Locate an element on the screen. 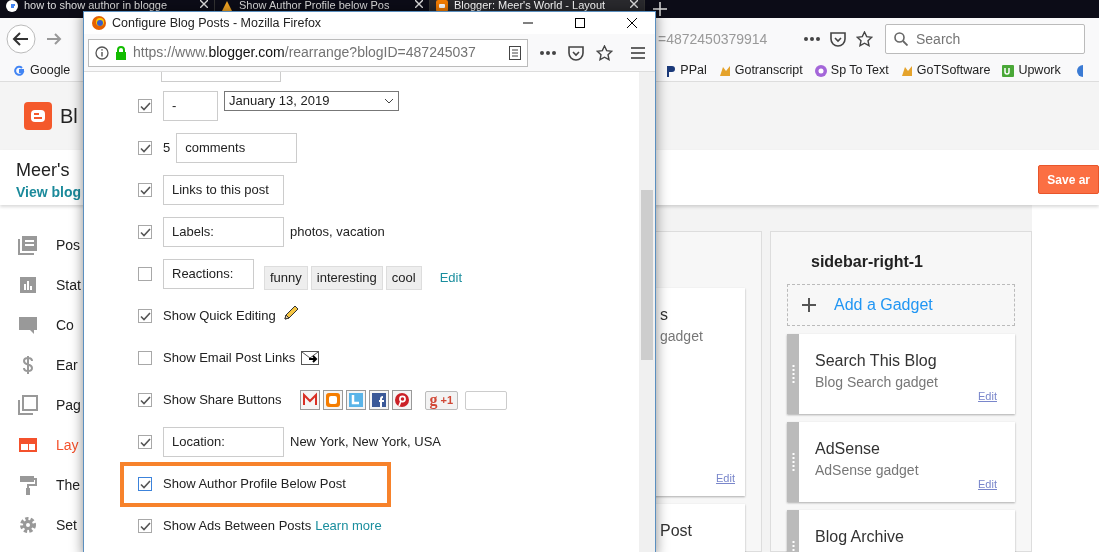  gadget-subtitle: gadget is located at coordinates (682, 336).